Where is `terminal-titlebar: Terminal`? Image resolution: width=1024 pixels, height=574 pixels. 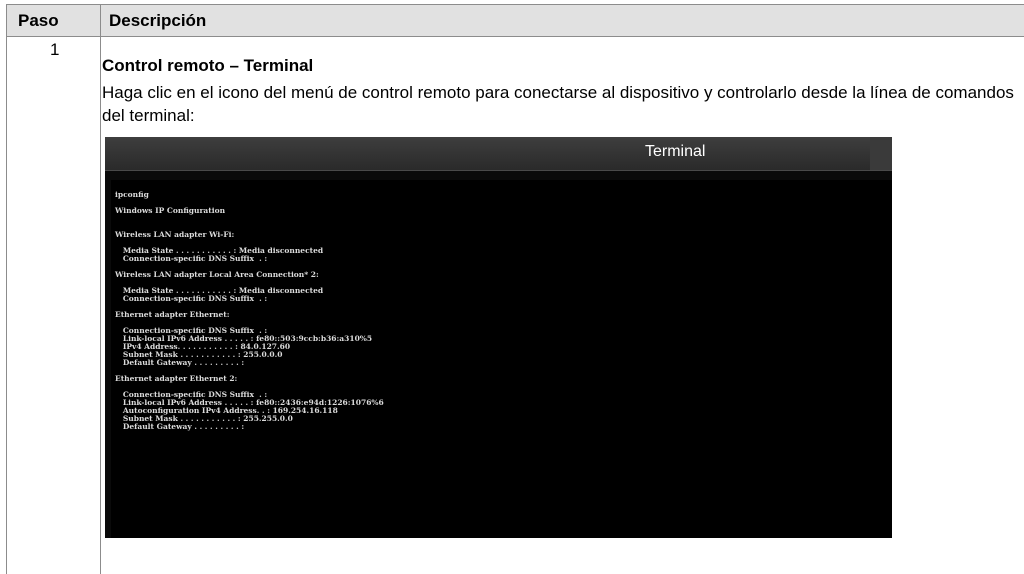
terminal-titlebar: Terminal is located at coordinates (498, 154).